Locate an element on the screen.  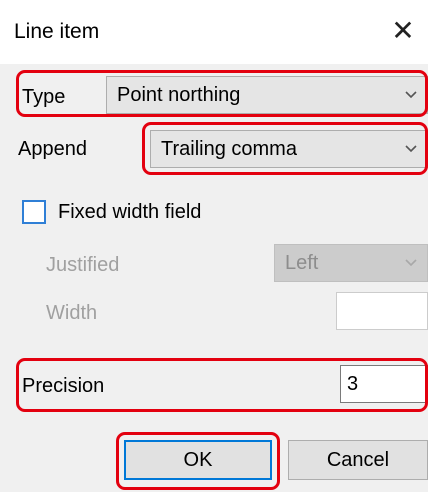
justified-select: Left is located at coordinates (351, 263).